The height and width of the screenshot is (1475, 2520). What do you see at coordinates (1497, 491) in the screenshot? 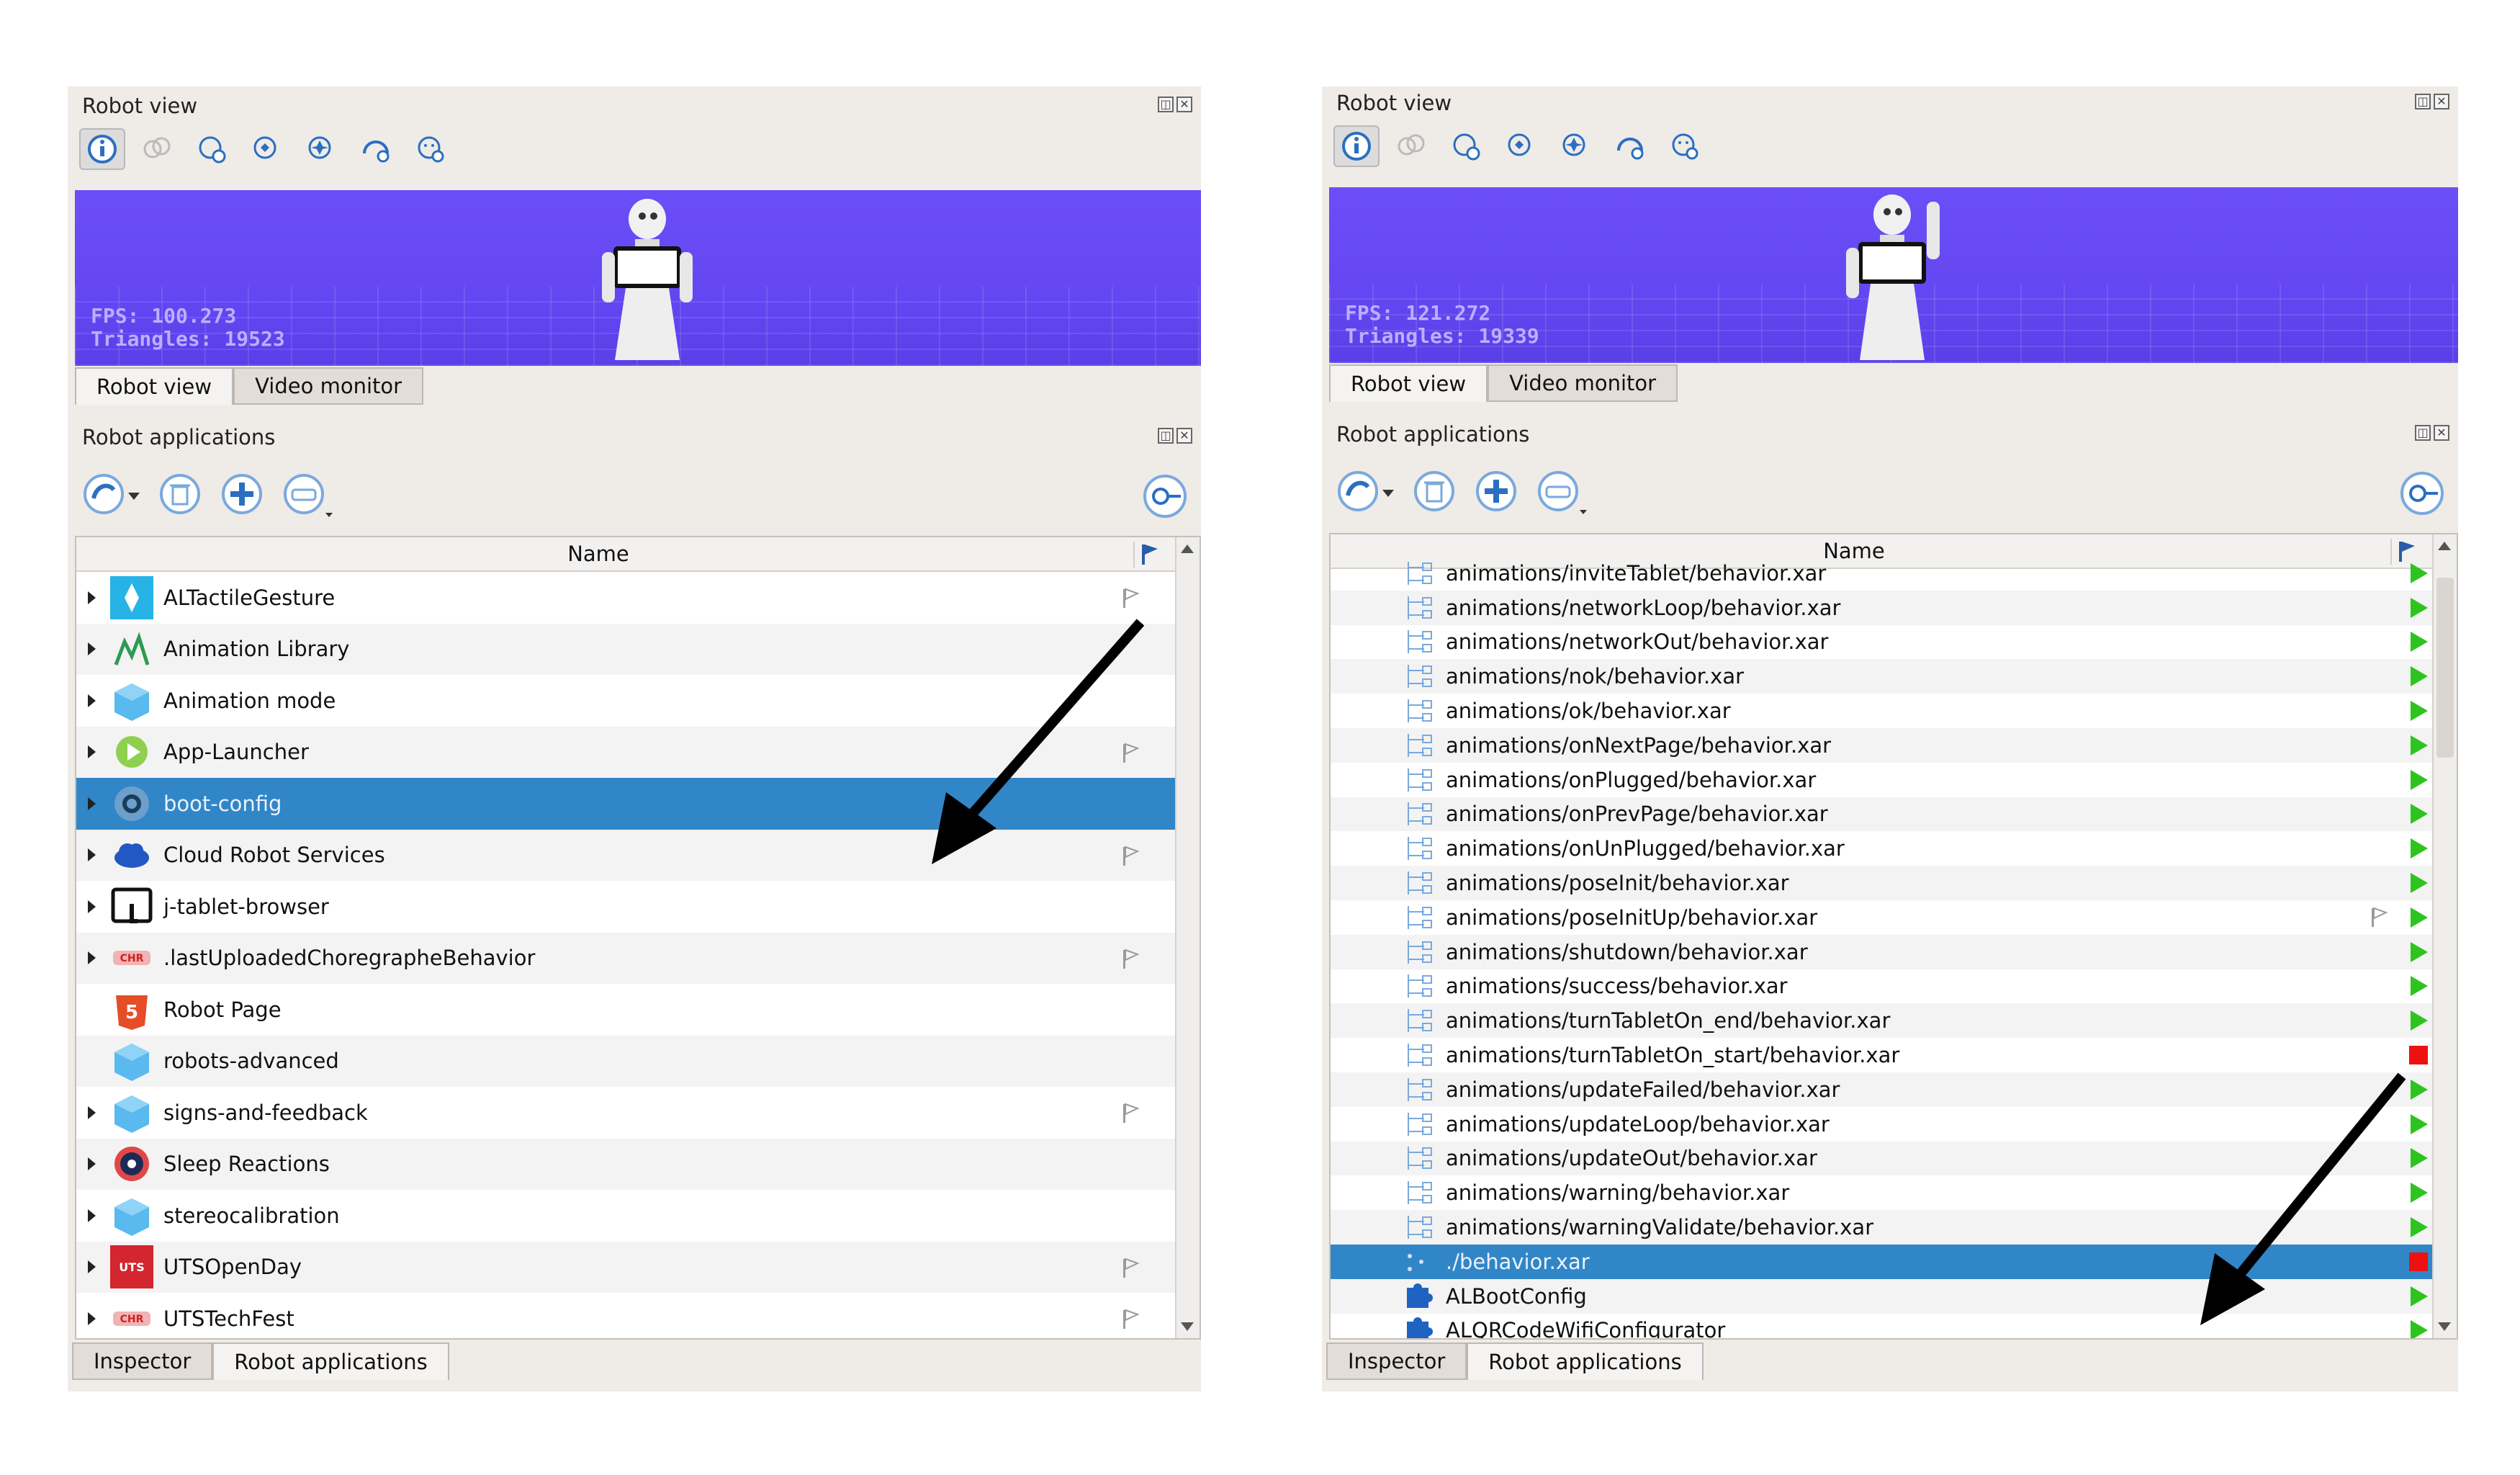
I see `add-button` at bounding box center [1497, 491].